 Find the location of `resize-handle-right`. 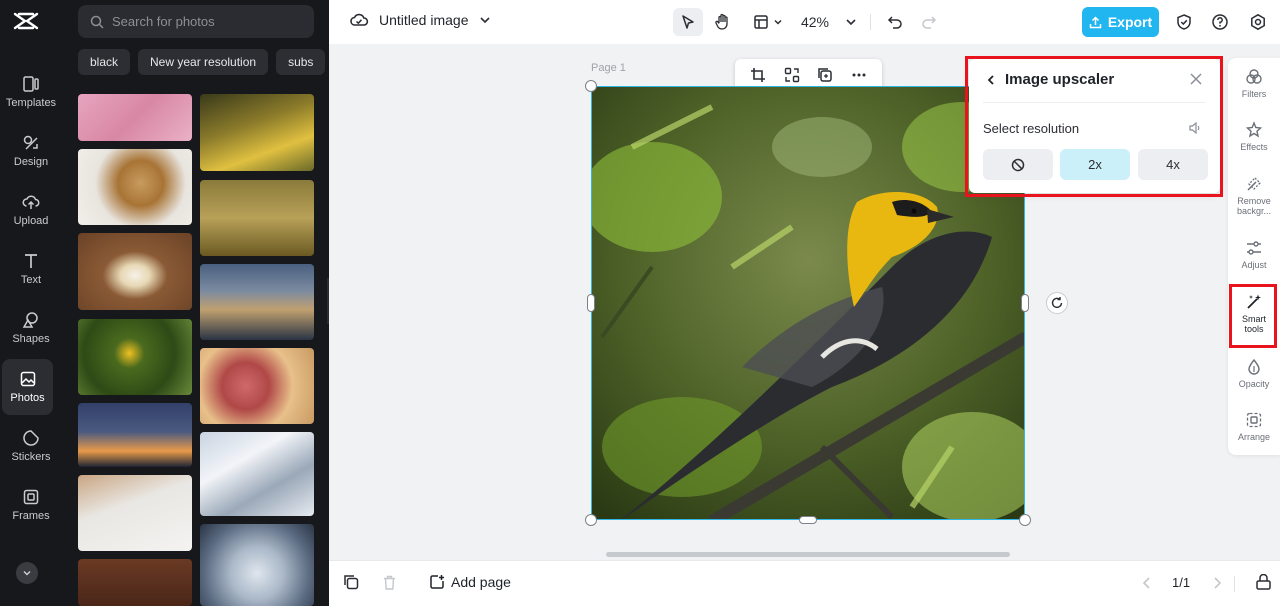

resize-handle-right is located at coordinates (1025, 303).